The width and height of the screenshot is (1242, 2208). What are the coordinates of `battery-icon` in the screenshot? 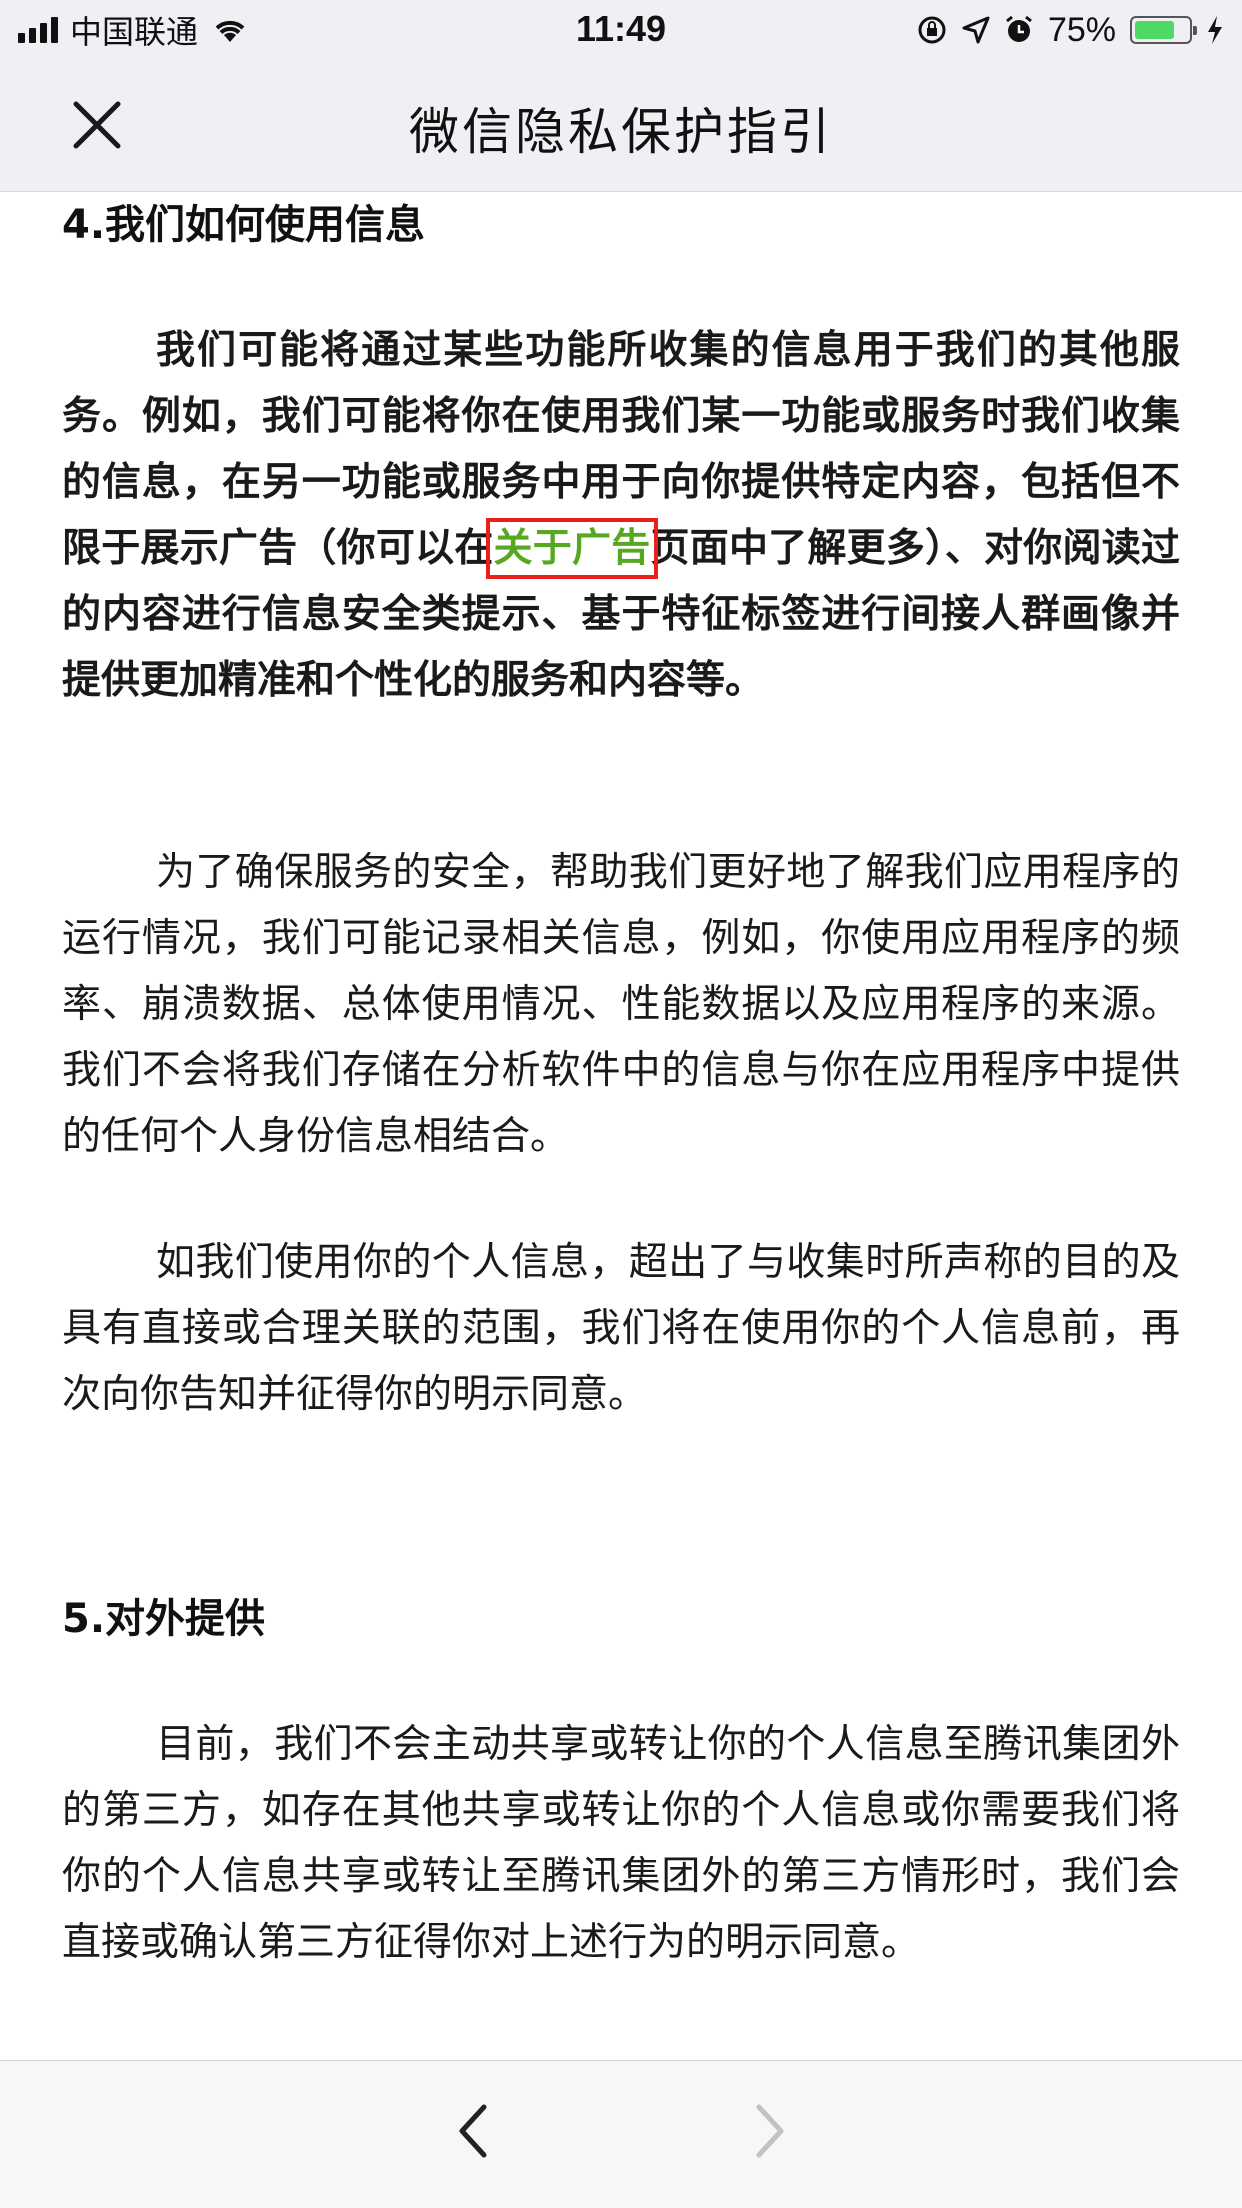 It's located at (1163, 30).